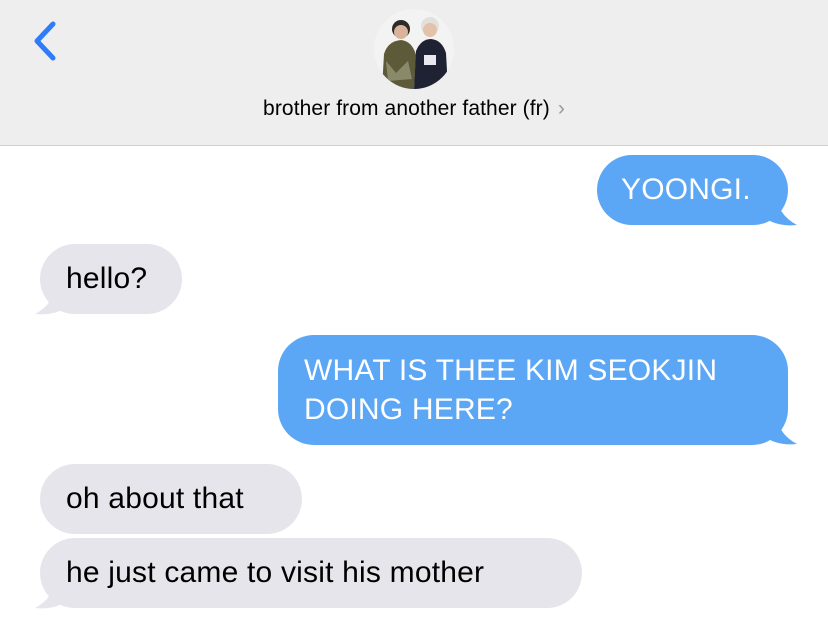 The height and width of the screenshot is (621, 828). What do you see at coordinates (511, 390) in the screenshot?
I see `message-text: WHAT IS THEE KIM SEOKJIN DOING HERE?` at bounding box center [511, 390].